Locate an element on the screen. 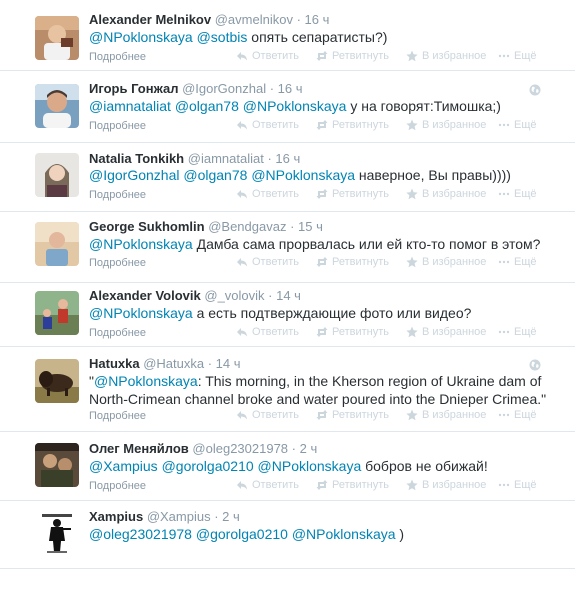 The image size is (575, 590). star-icon is located at coordinates (412, 194).